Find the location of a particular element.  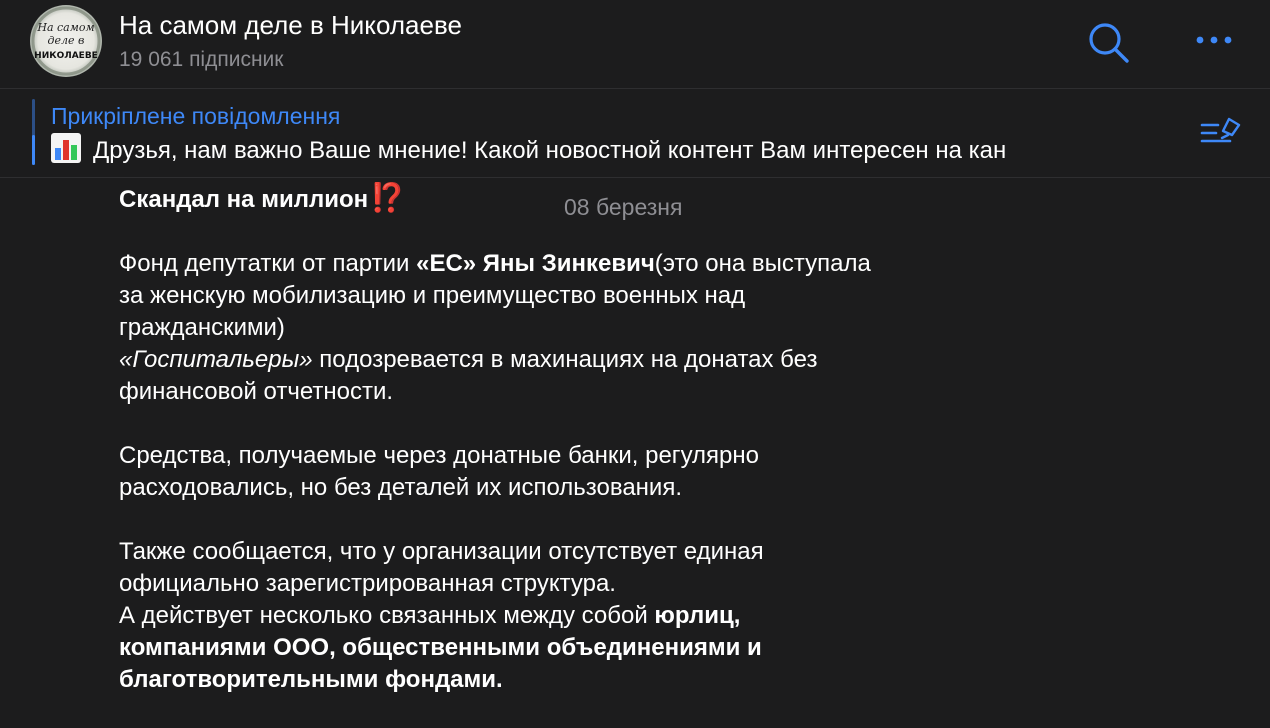

post-title-line: Скандал на миллион⁉️ is located at coordinates (499, 199).